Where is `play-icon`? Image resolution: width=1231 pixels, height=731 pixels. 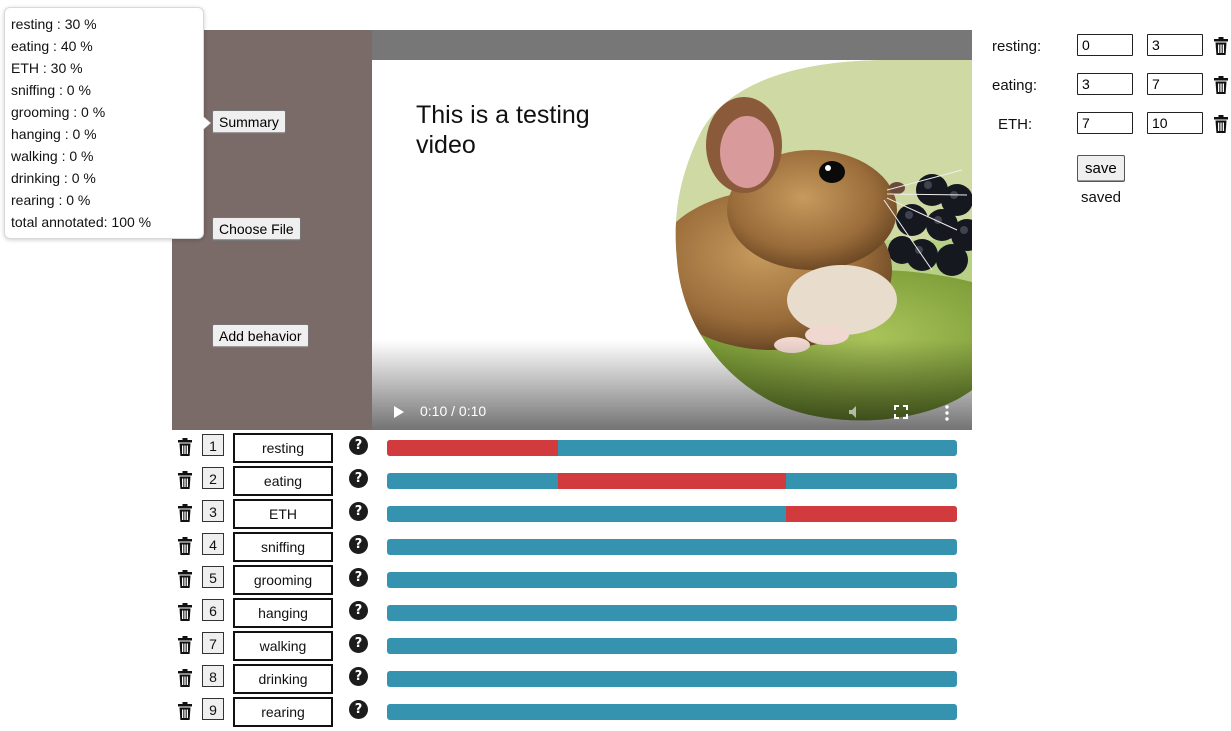 play-icon is located at coordinates (399, 412).